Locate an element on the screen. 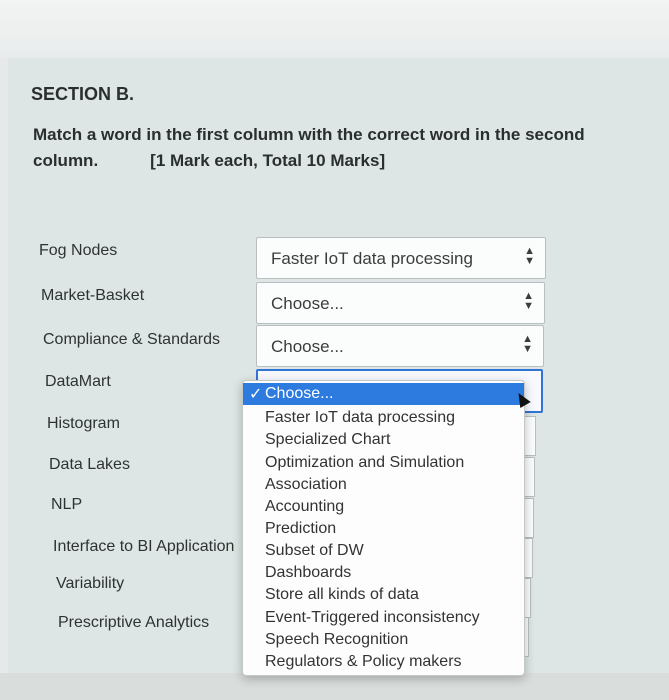 The width and height of the screenshot is (669, 700). answer-select-compliance: Choose... ▲ ▼ is located at coordinates (400, 346).